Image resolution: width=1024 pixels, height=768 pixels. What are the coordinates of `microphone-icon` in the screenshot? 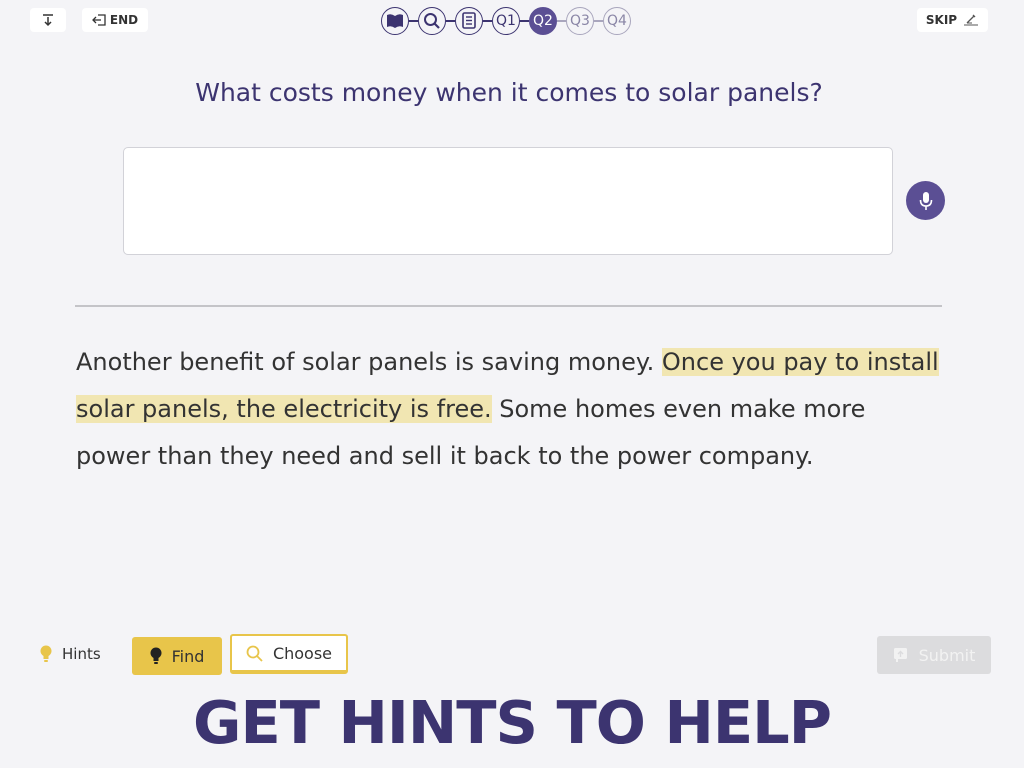 It's located at (925, 200).